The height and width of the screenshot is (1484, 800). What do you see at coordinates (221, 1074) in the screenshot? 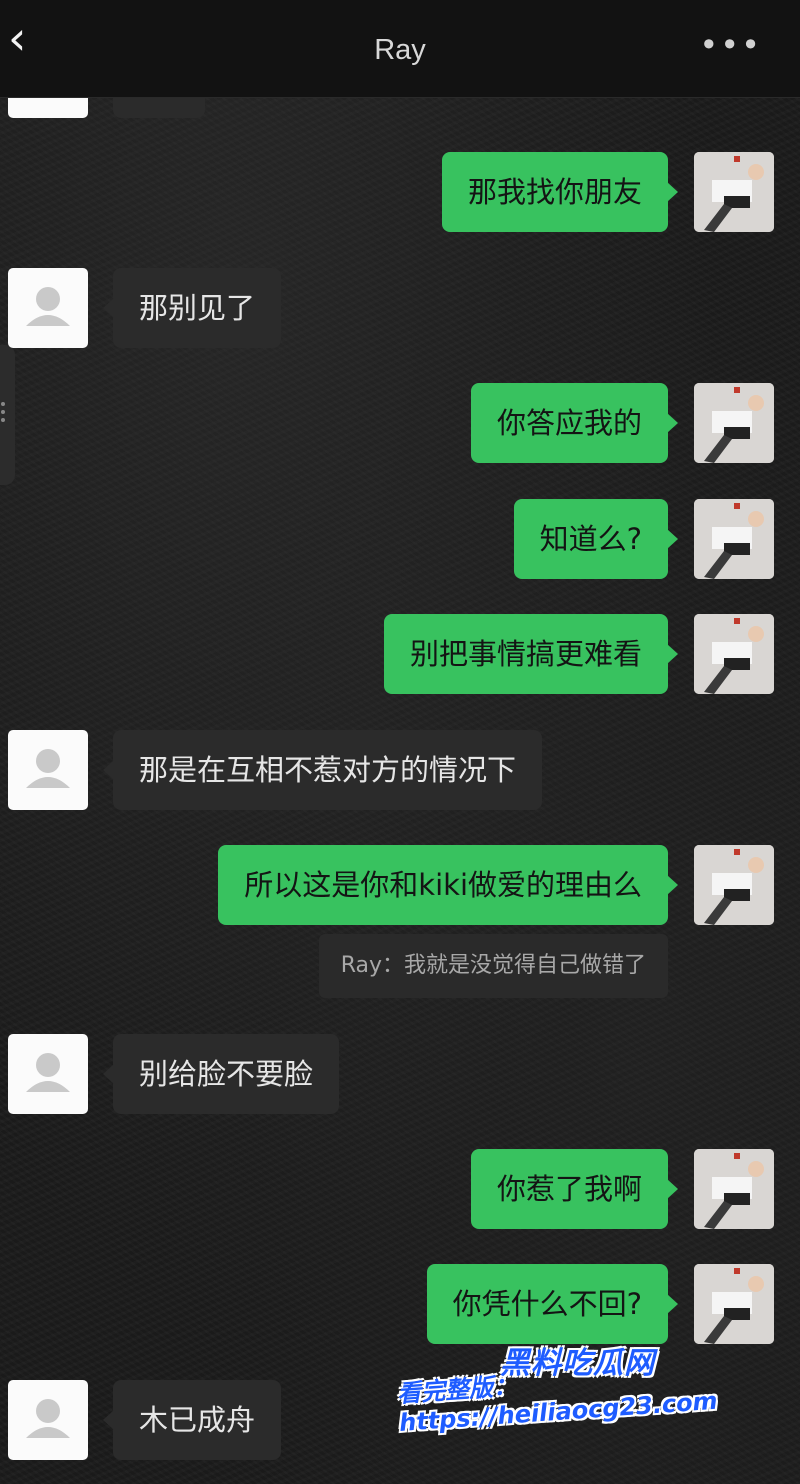
I see `received-message-bubble: 别给脸不要脸` at bounding box center [221, 1074].